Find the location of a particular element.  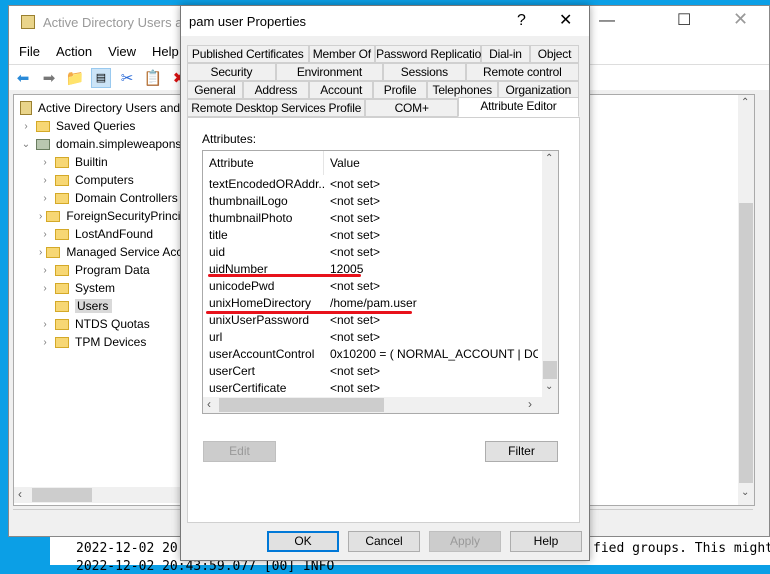

forward-arrow-icon: ➡ is located at coordinates (49, 78).